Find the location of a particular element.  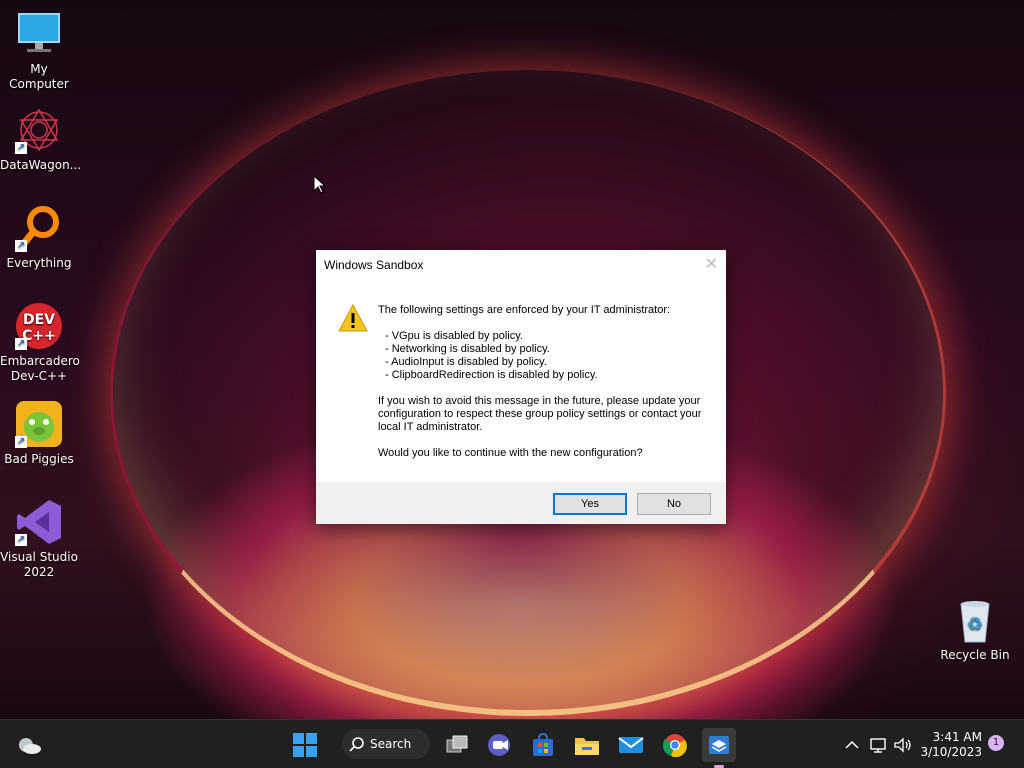

desktop-icon-recycle-bin: ♻ Recycle Bin is located at coordinates (975, 629).